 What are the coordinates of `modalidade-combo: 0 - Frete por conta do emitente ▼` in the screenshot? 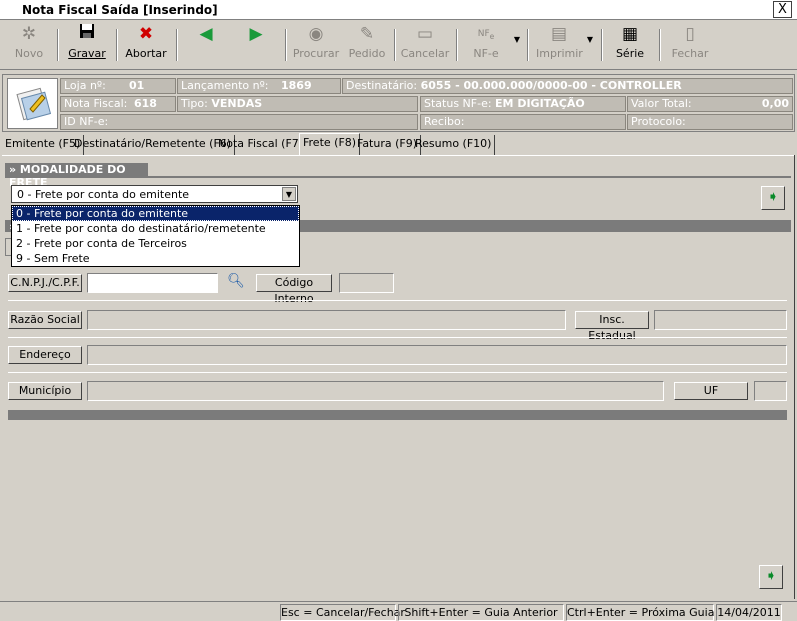 It's located at (154, 194).